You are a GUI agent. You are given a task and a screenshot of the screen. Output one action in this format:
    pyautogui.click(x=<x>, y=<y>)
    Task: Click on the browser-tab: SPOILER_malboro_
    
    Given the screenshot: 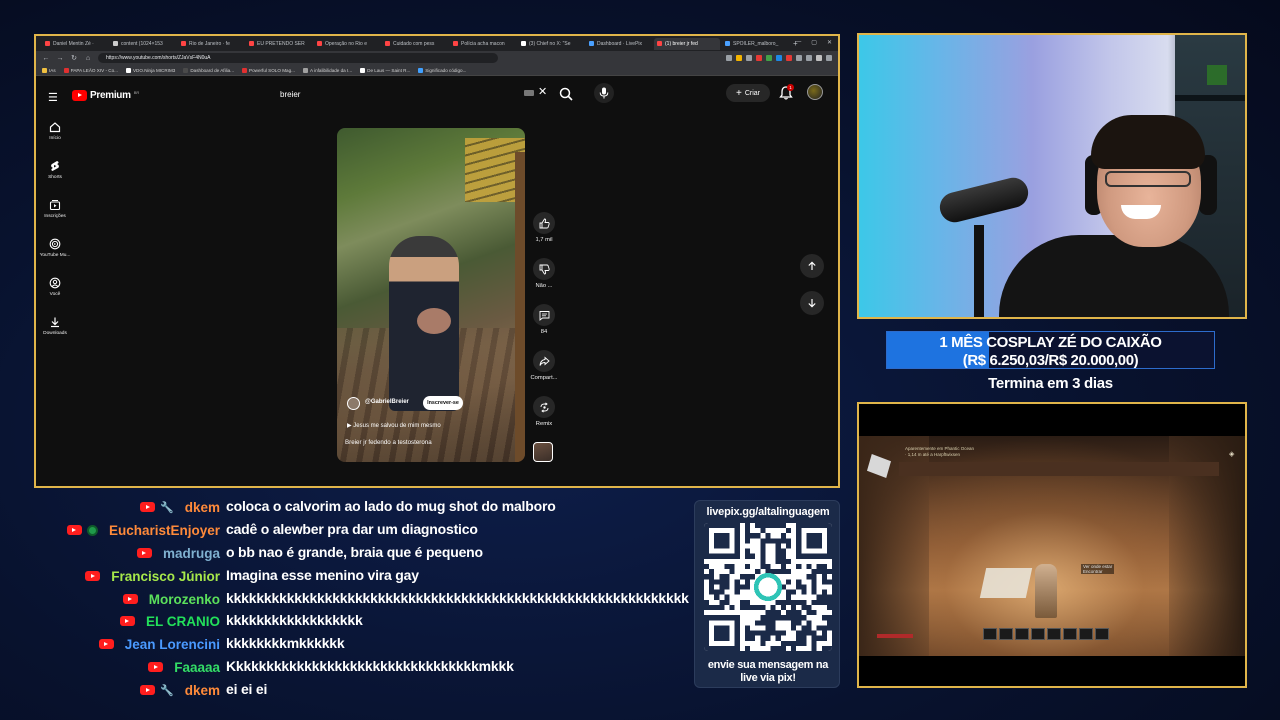 What is the action you would take?
    pyautogui.click(x=755, y=44)
    